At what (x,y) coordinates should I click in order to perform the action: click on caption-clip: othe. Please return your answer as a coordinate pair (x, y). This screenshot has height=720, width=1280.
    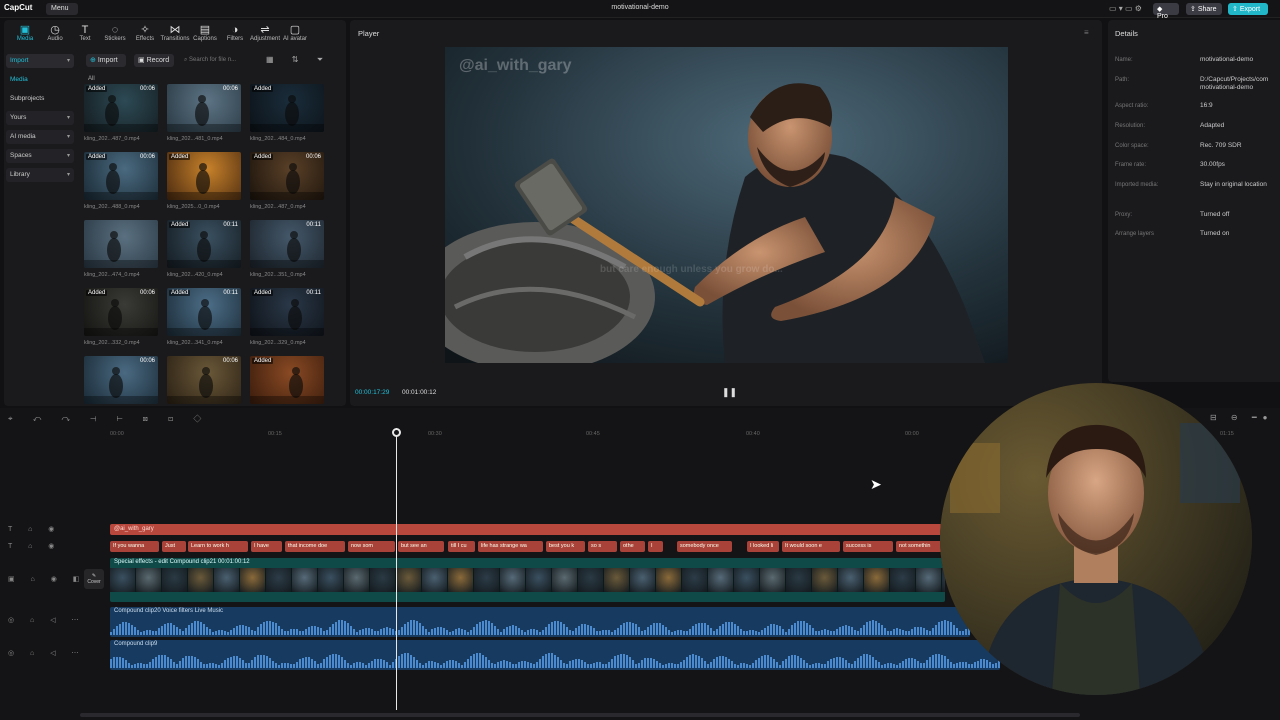
    Looking at the image, I should click on (632, 546).